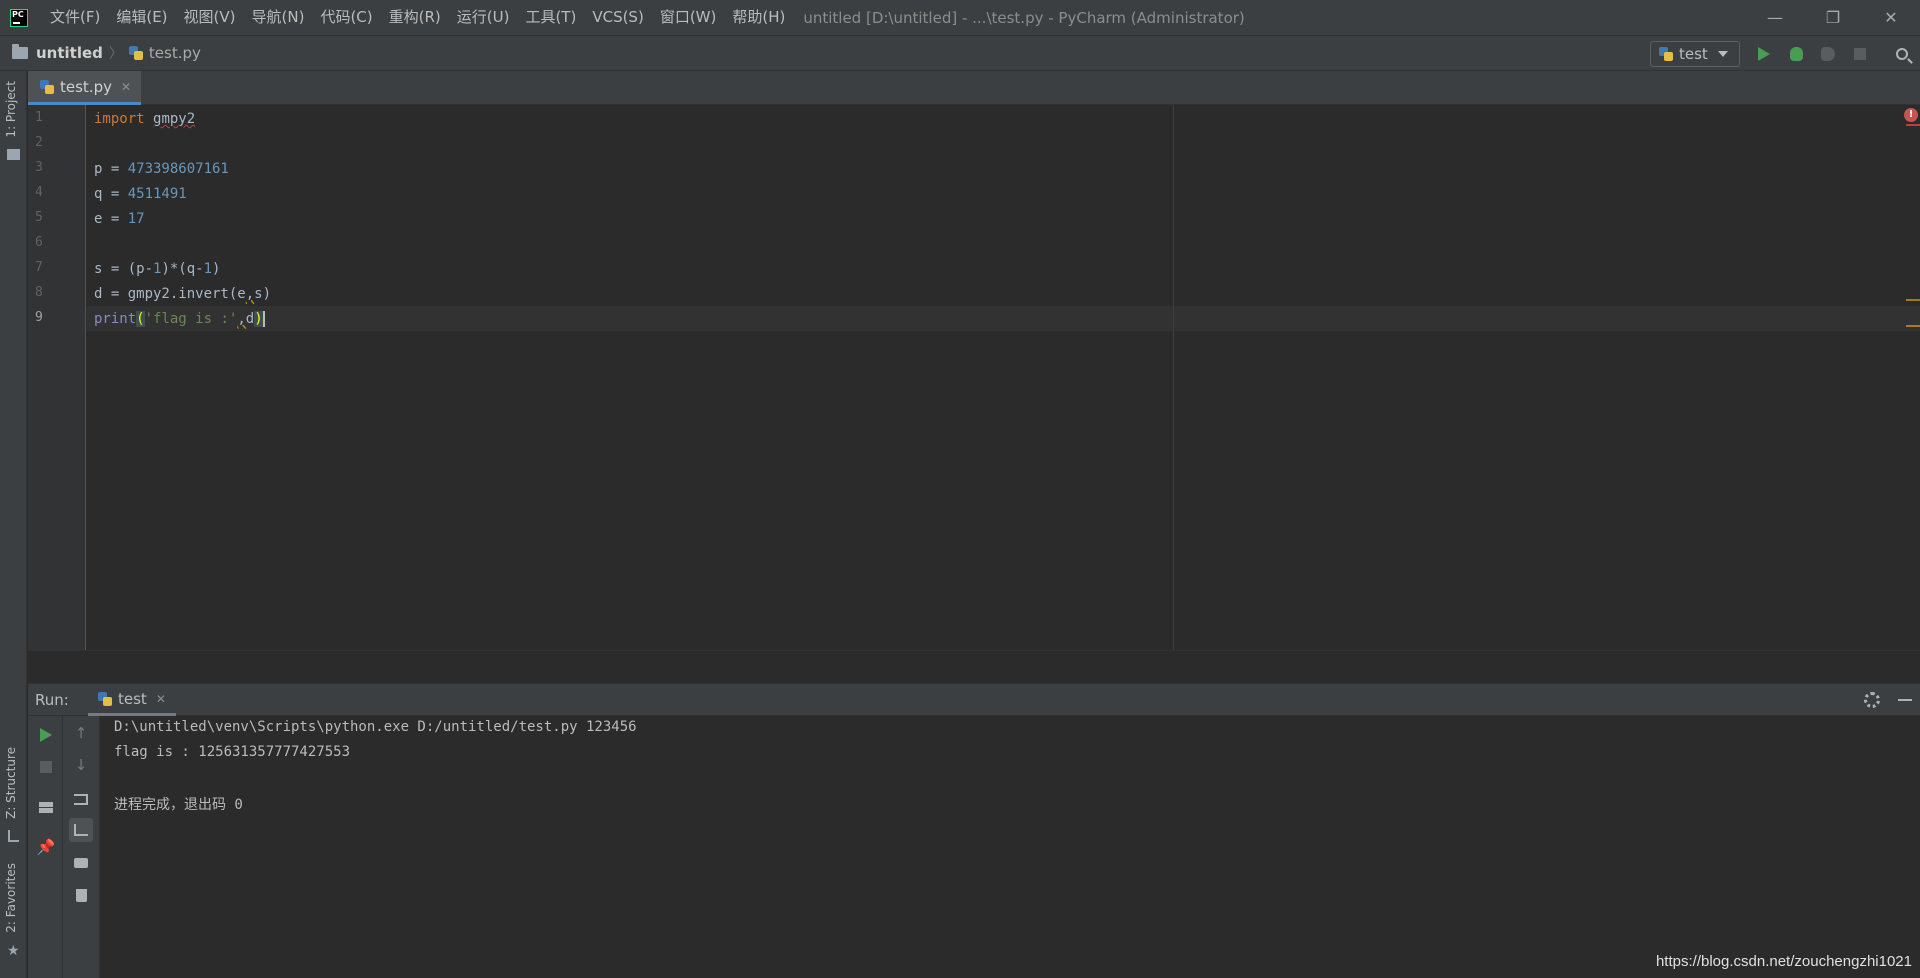 The image size is (1920, 978). What do you see at coordinates (111, 194) in the screenshot?
I see `code-text: q =` at bounding box center [111, 194].